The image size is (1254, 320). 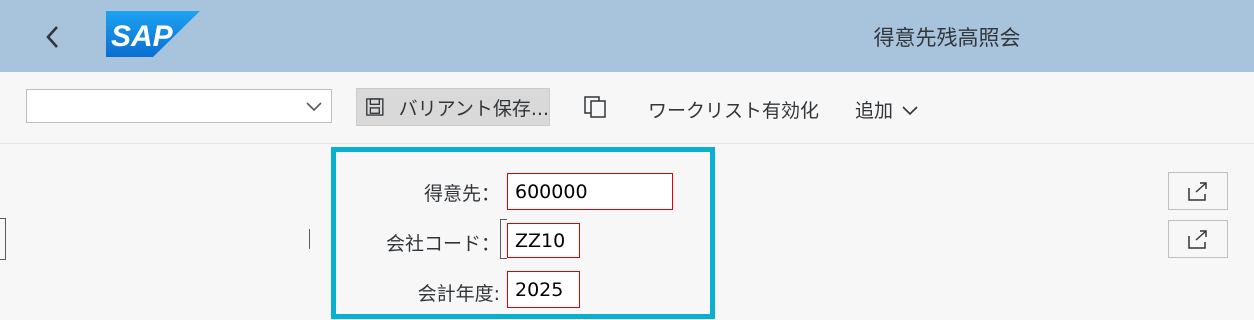 I want to click on company-code-label: 会社コード：, so click(x=442, y=244).